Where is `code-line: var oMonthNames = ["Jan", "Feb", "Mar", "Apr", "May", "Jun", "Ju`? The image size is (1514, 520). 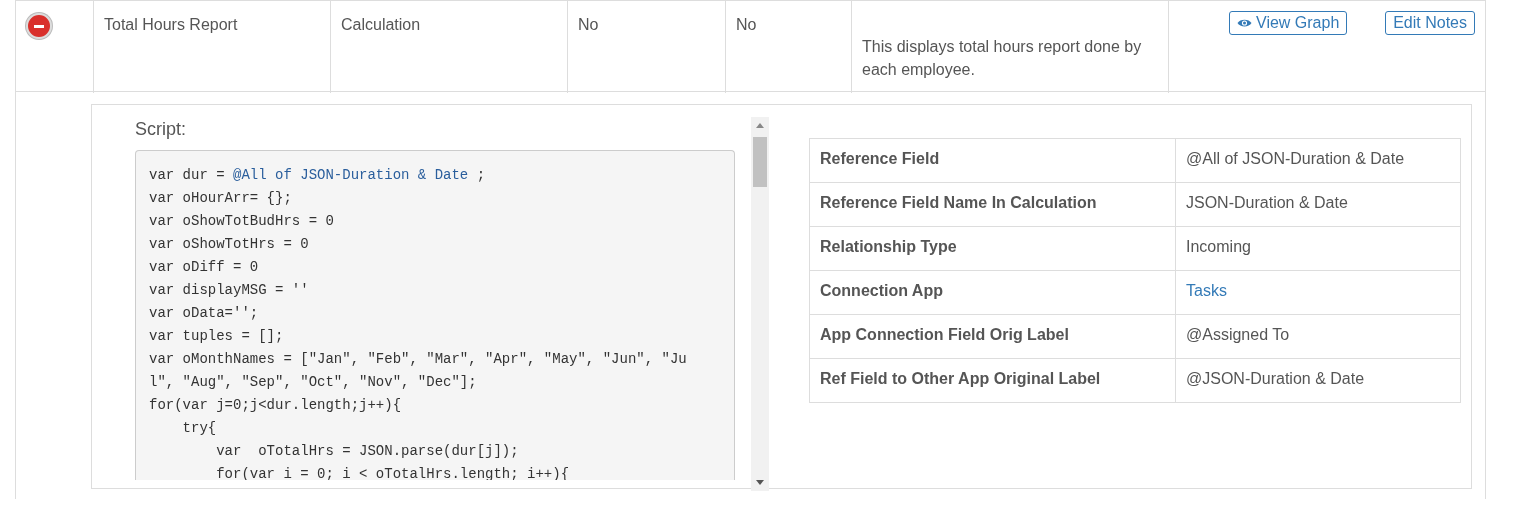
code-line: var oMonthNames = ["Jan", "Feb", "Mar", "Apr", "May", "Jun", "Ju is located at coordinates (418, 359).